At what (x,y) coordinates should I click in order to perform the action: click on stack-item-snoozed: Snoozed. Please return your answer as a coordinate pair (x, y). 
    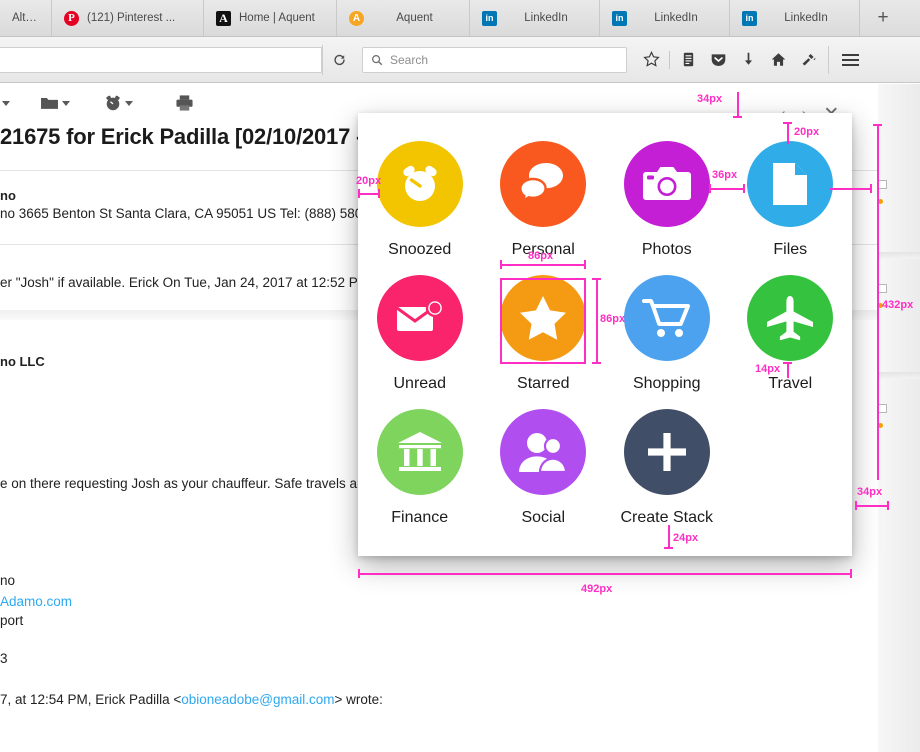
    Looking at the image, I should click on (420, 202).